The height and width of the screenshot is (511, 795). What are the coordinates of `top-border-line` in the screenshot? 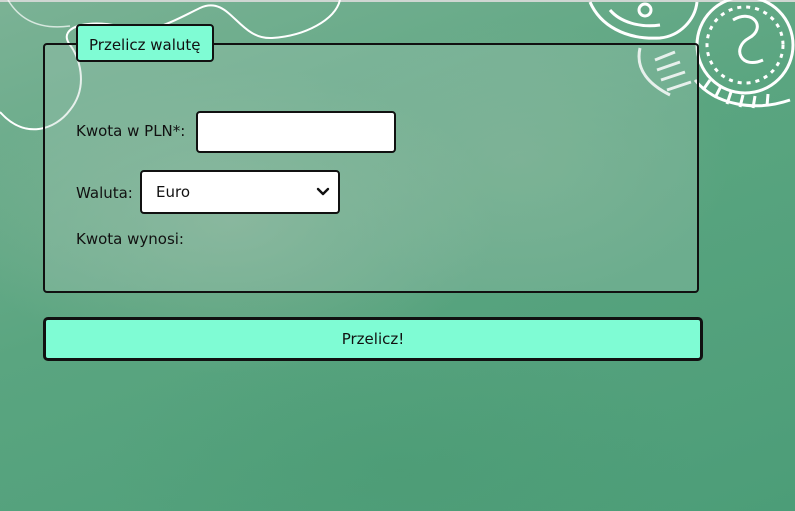 It's located at (397, 1).